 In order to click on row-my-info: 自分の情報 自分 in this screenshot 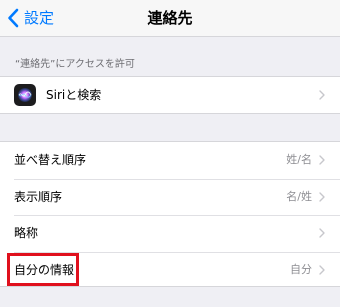, I will do `click(170, 270)`.